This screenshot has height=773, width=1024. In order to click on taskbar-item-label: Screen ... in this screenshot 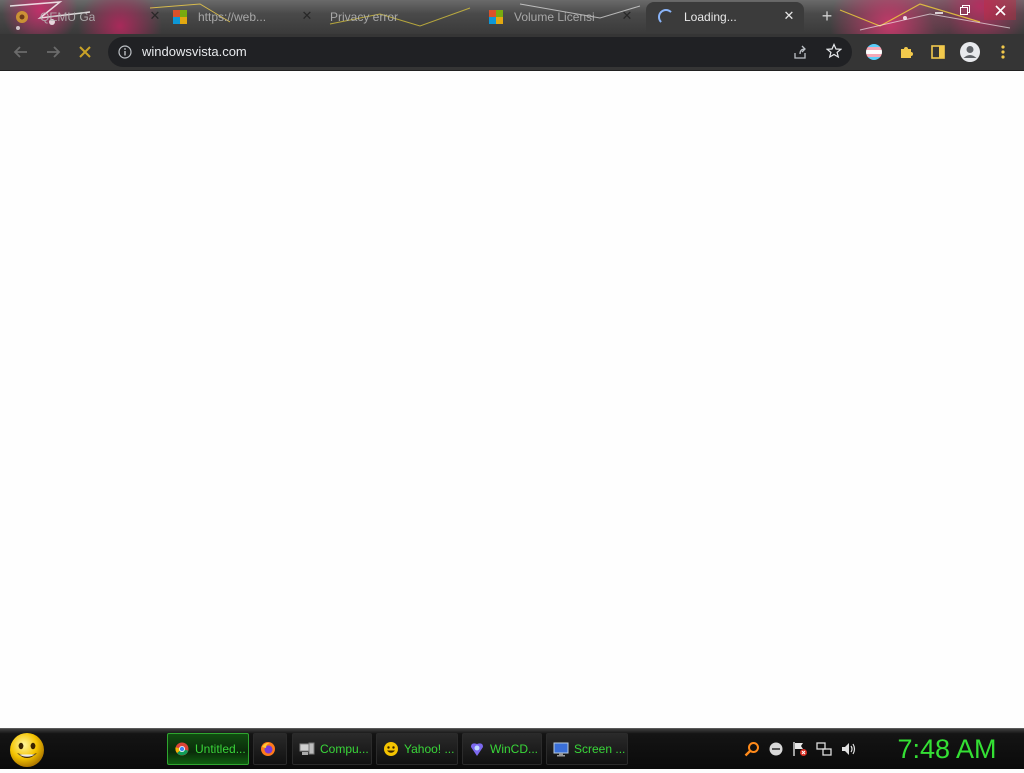, I will do `click(600, 749)`.